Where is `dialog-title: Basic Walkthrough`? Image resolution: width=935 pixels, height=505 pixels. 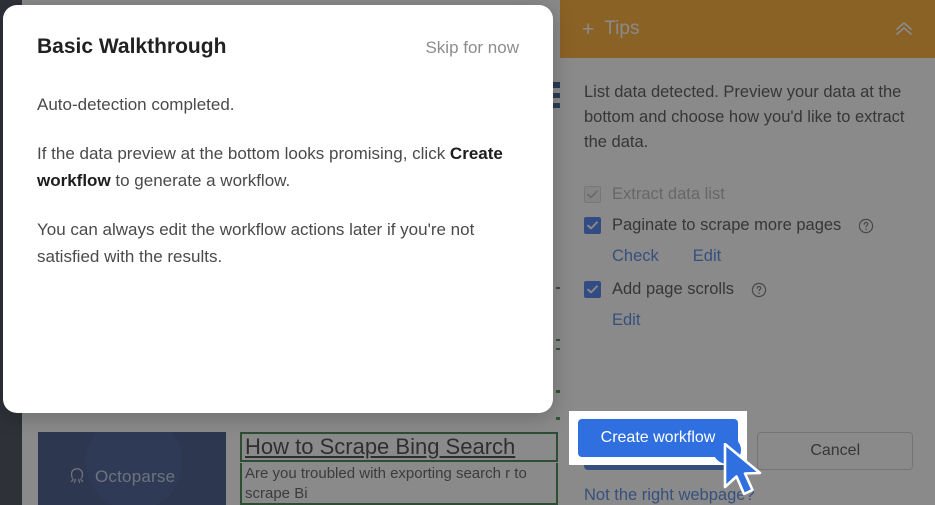 dialog-title: Basic Walkthrough is located at coordinates (132, 46).